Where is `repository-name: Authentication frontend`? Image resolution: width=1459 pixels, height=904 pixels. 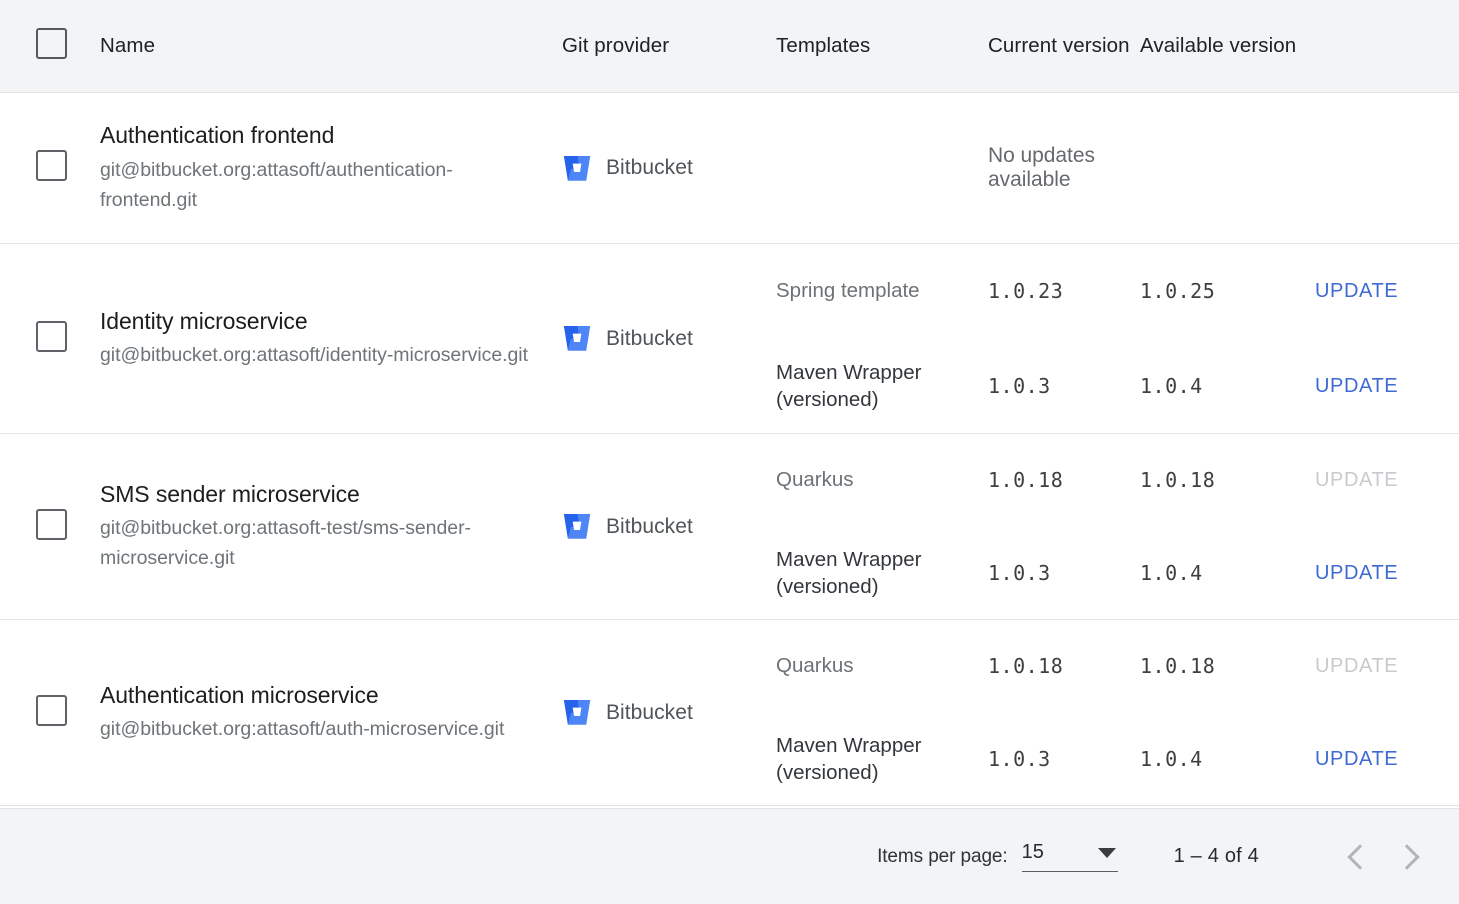
repository-name: Authentication frontend is located at coordinates (217, 135).